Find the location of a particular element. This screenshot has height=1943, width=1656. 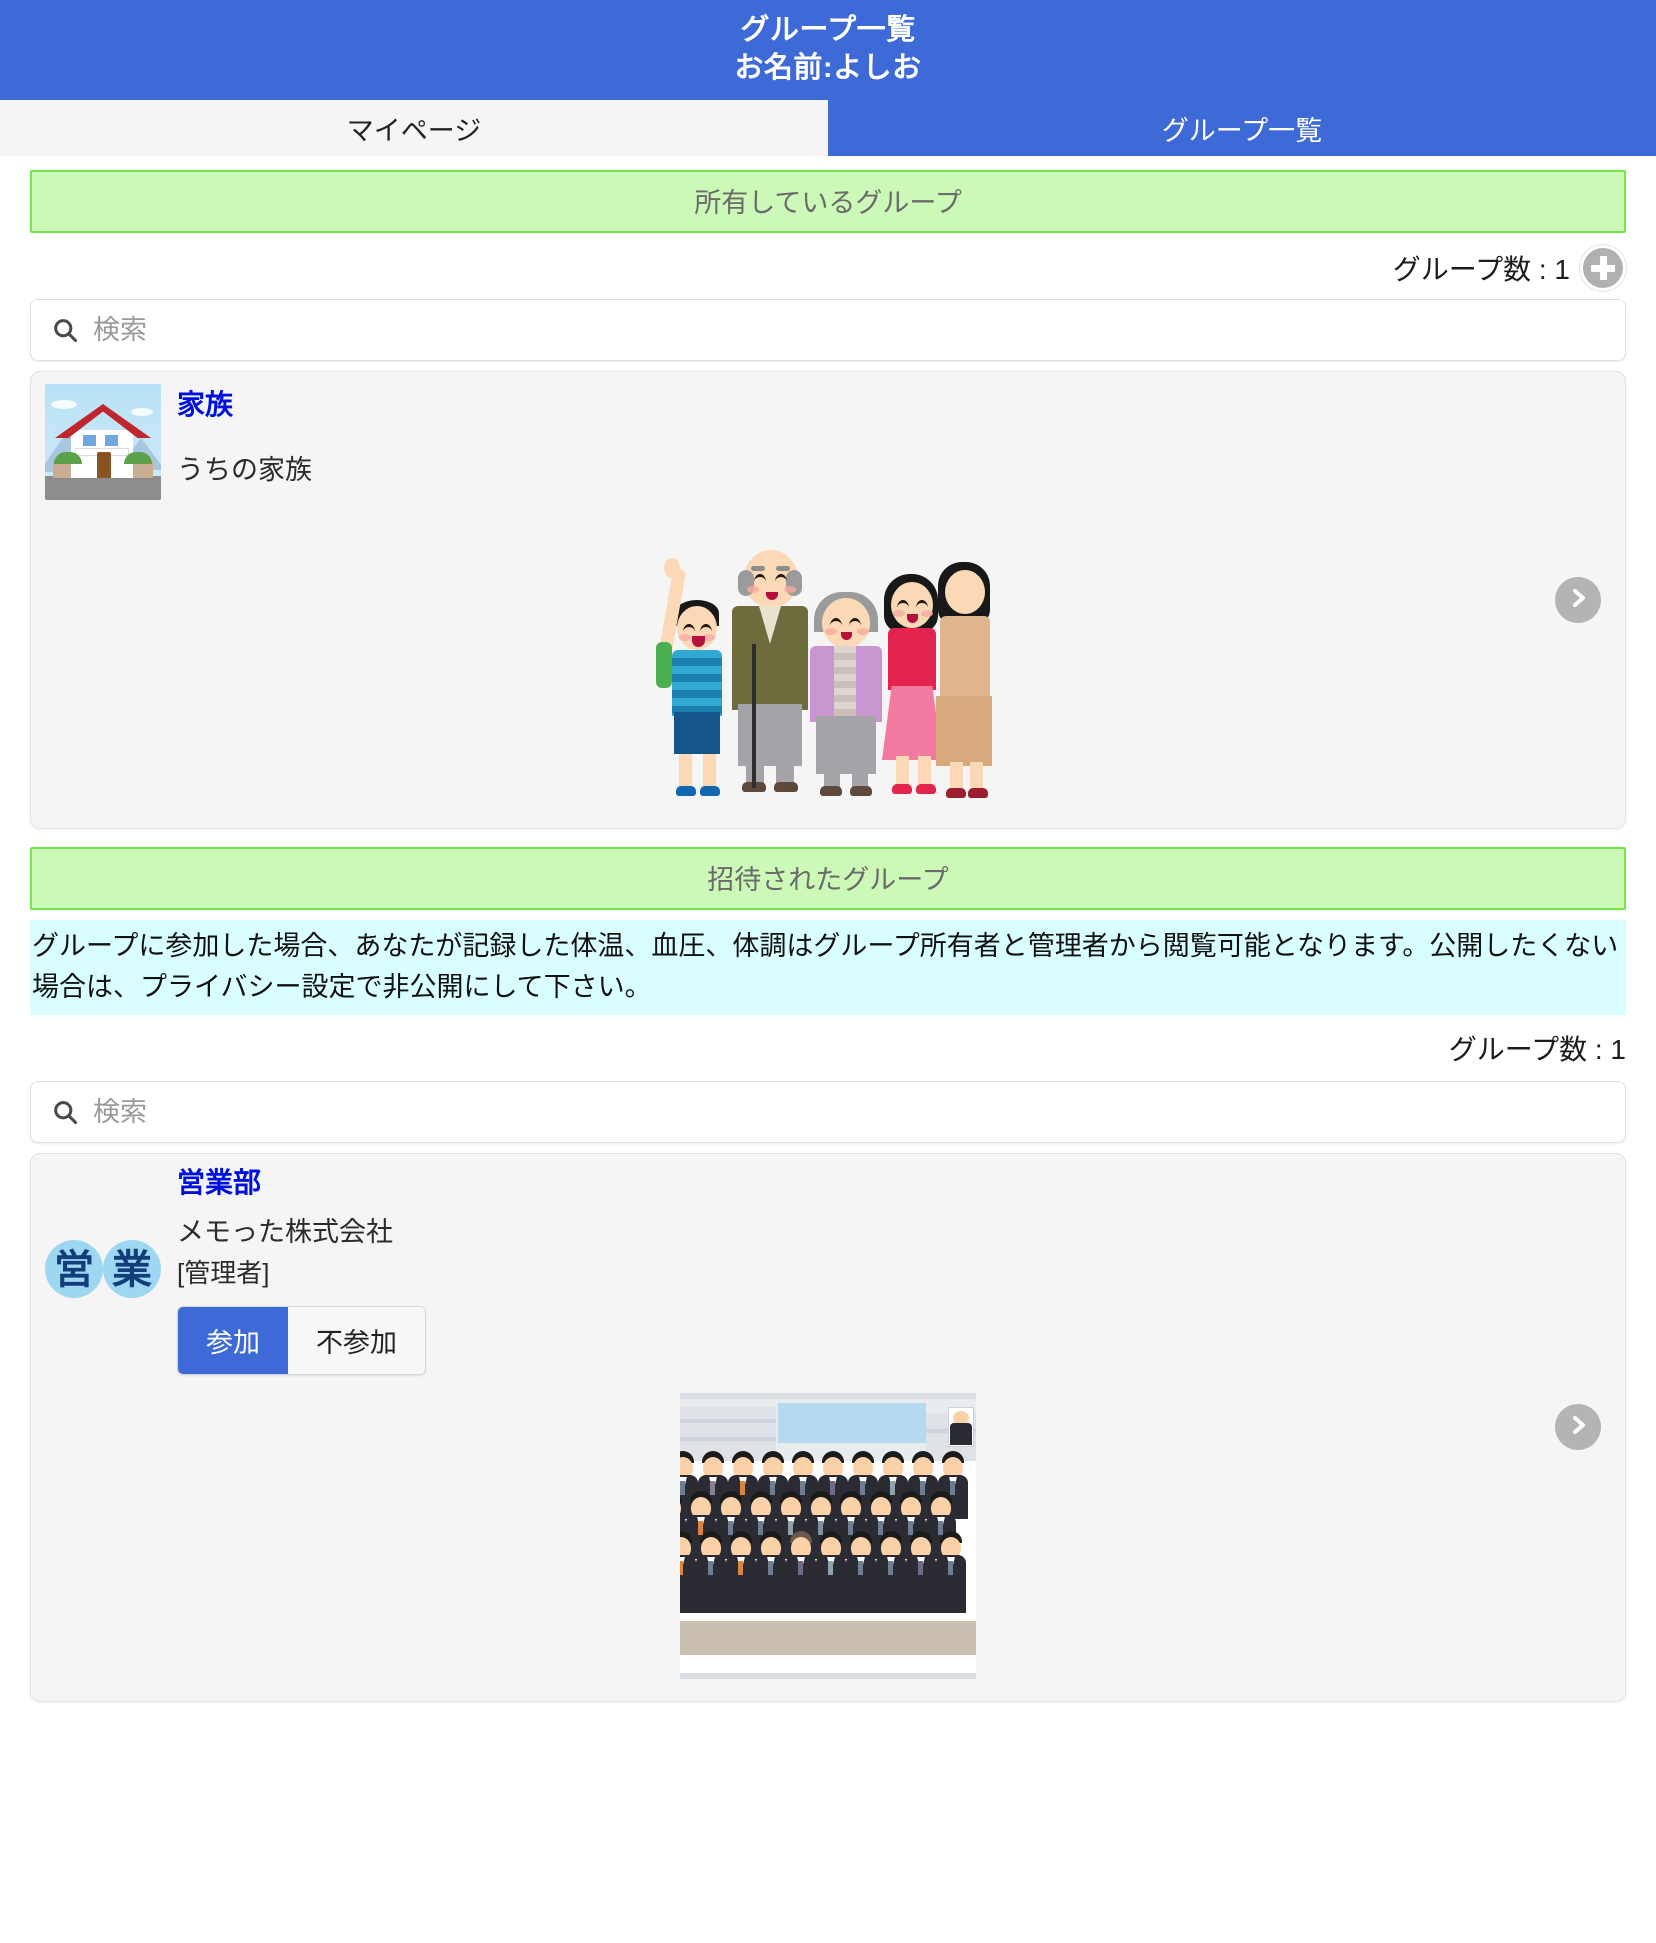

group-description: メモった株式会社 is located at coordinates (285, 1231).